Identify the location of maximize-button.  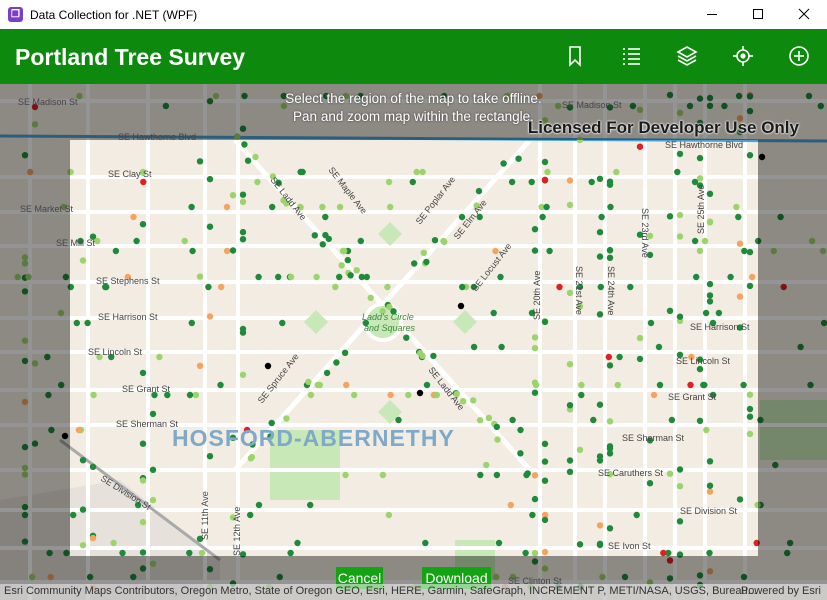
(758, 14).